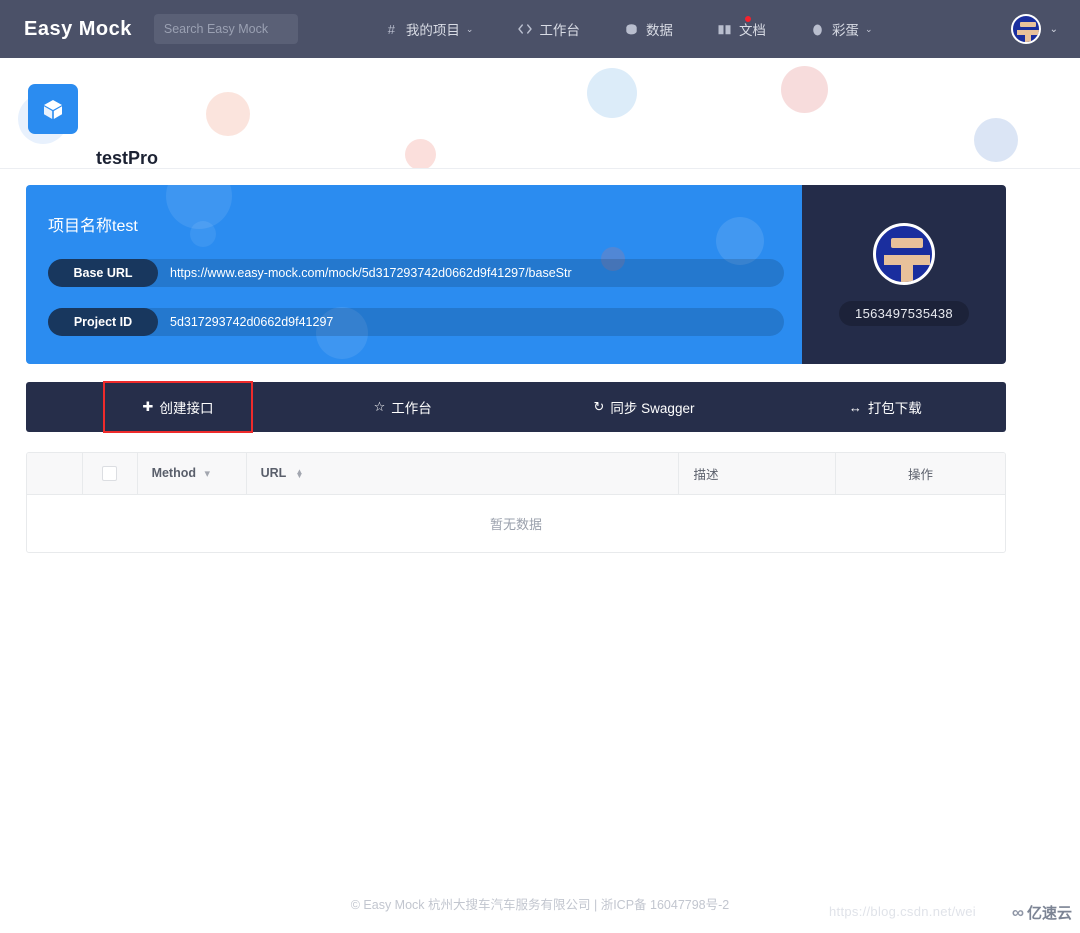 Image resolution: width=1080 pixels, height=933 pixels. I want to click on table-empty-row: 暂无数据, so click(516, 523).